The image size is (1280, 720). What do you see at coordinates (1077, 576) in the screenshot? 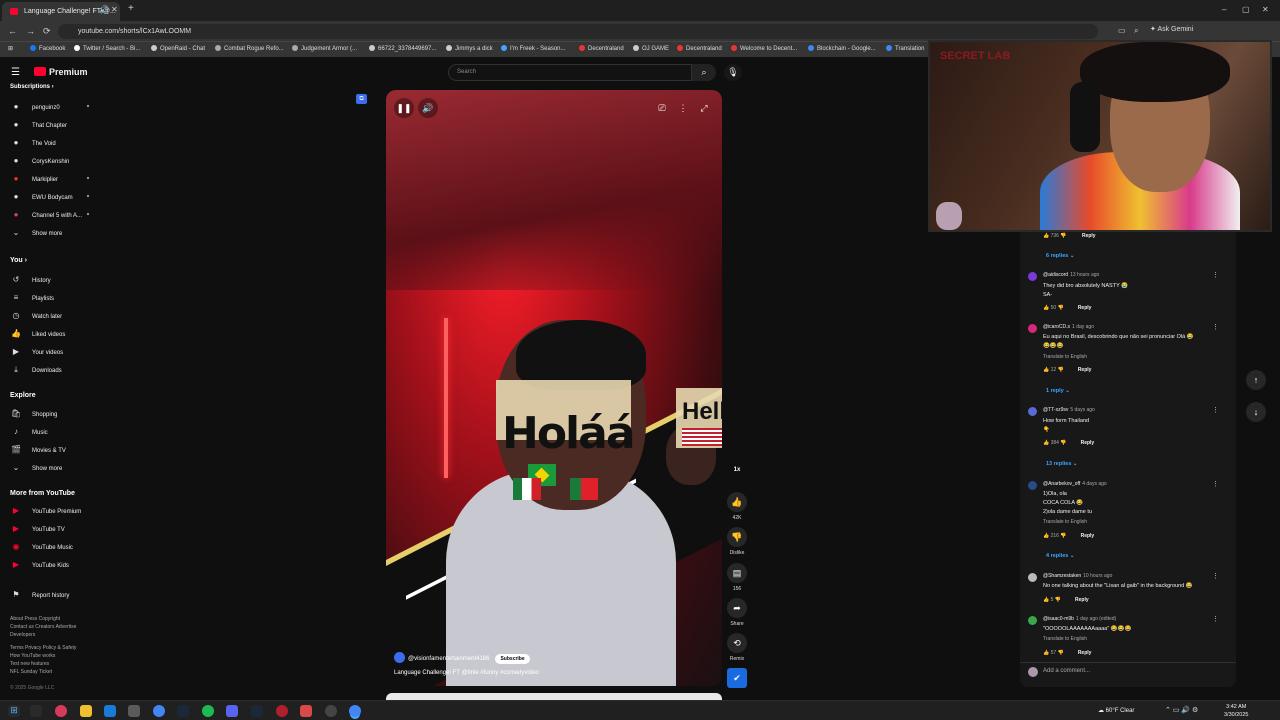
I see `comment-author: @Shamzestaken 10 hours ago` at bounding box center [1077, 576].